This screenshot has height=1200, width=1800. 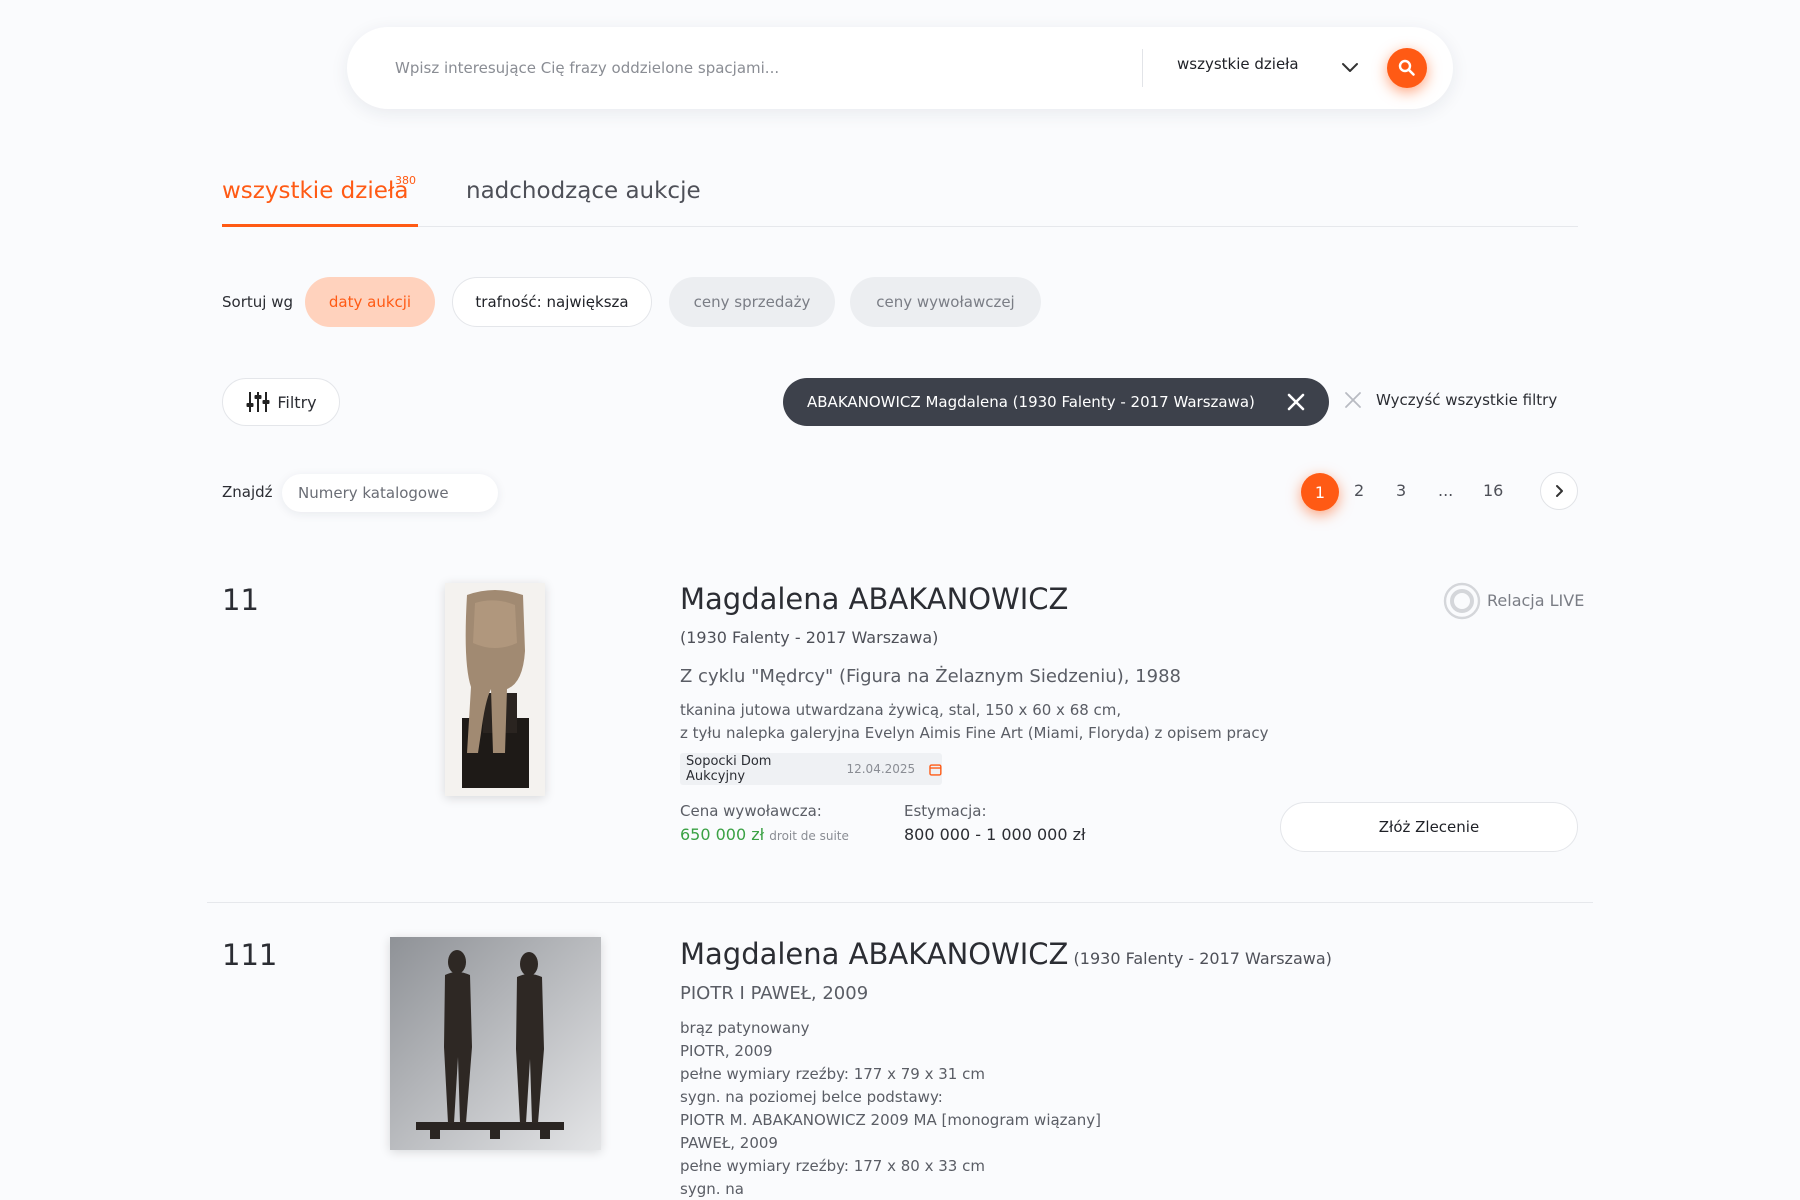 What do you see at coordinates (935, 769) in the screenshot?
I see `calendar-icon` at bounding box center [935, 769].